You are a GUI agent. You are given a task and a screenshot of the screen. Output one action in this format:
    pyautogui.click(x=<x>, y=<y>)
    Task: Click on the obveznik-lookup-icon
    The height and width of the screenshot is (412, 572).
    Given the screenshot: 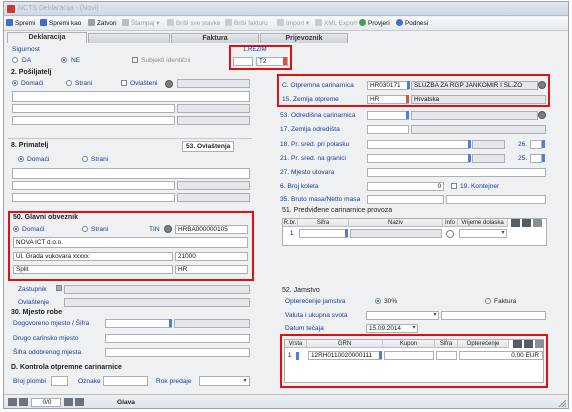 What is the action you would take?
    pyautogui.click(x=168, y=229)
    